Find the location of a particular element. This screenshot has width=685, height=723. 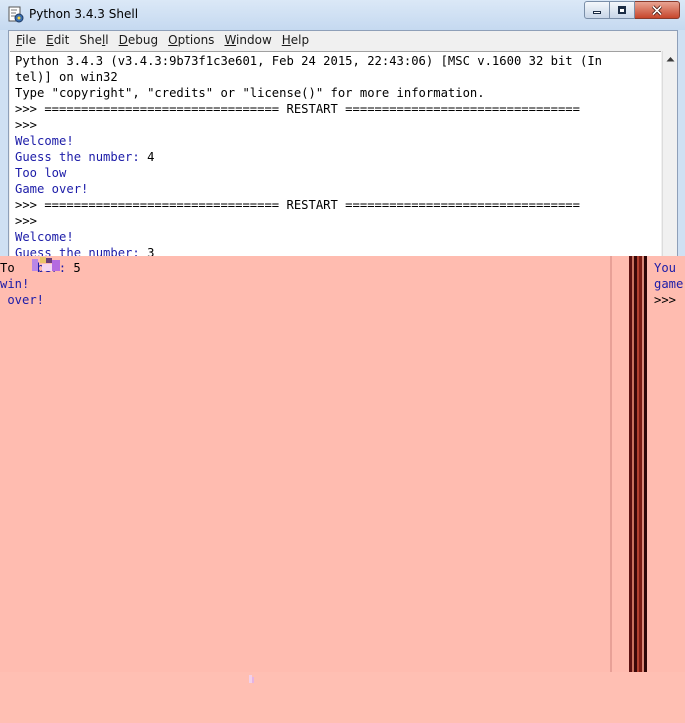

title-bar: Python 3.4.3 Shell is located at coordinates (342, 15).